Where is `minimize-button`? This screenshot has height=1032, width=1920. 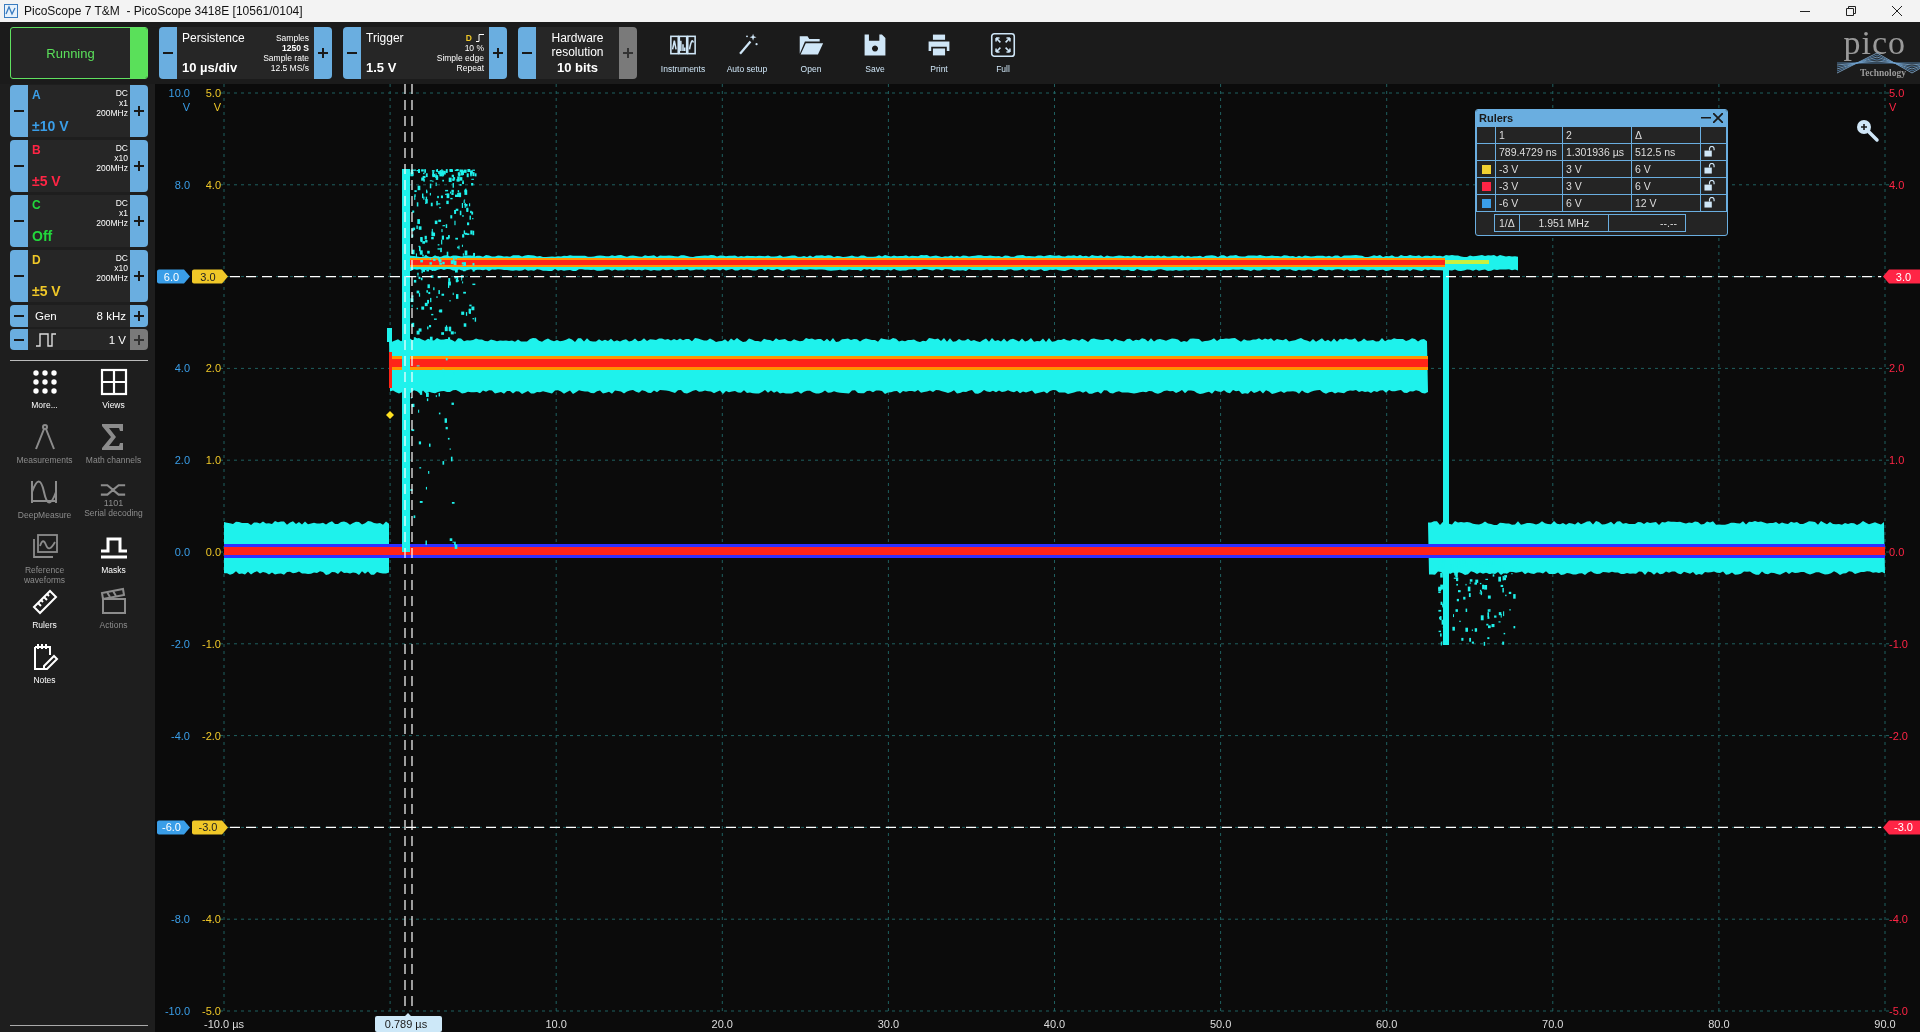
minimize-button is located at coordinates (1706, 118).